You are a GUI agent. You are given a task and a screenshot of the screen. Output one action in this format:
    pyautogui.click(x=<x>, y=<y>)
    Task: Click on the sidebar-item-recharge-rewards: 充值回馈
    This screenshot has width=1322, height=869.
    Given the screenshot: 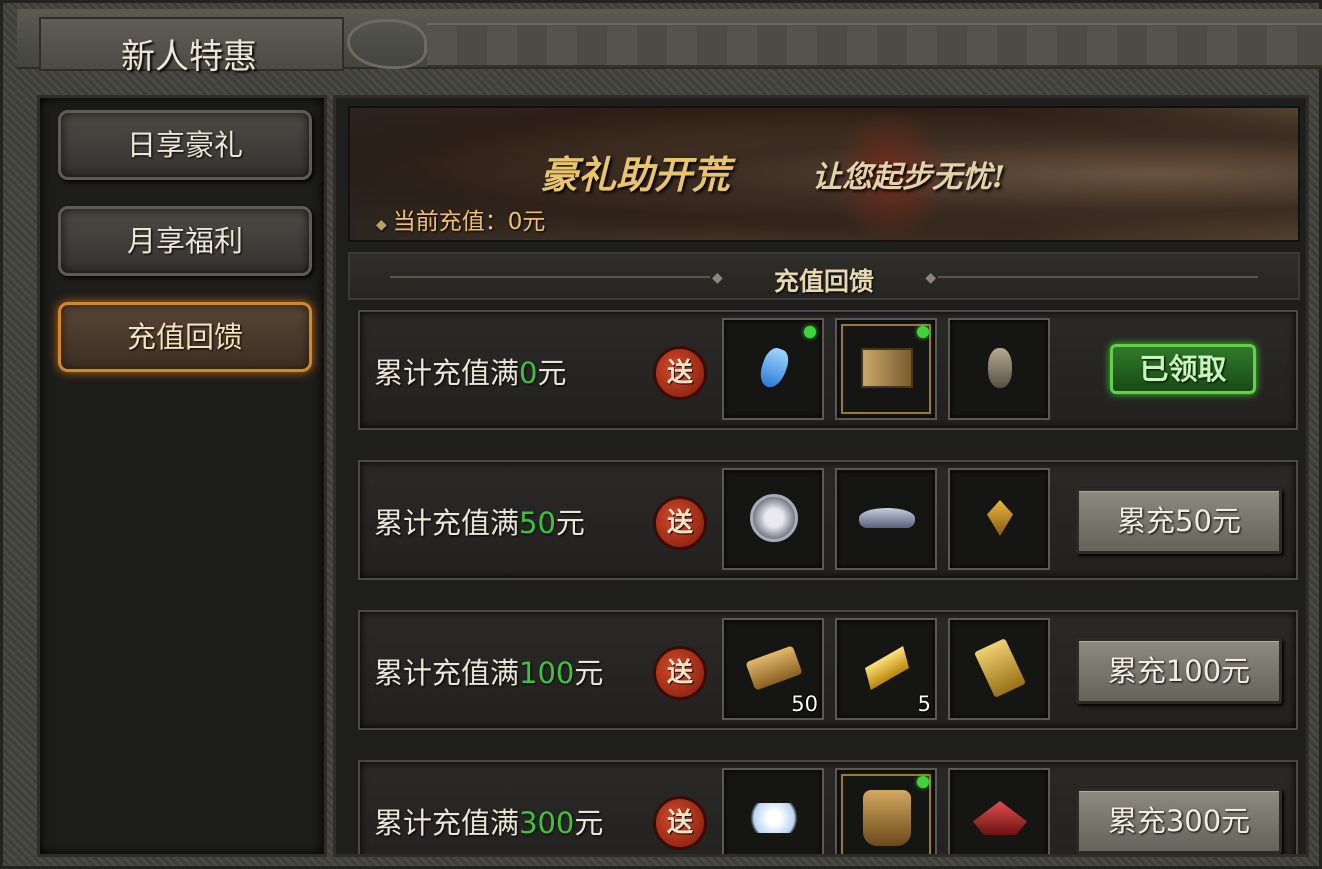 What is the action you would take?
    pyautogui.click(x=185, y=337)
    